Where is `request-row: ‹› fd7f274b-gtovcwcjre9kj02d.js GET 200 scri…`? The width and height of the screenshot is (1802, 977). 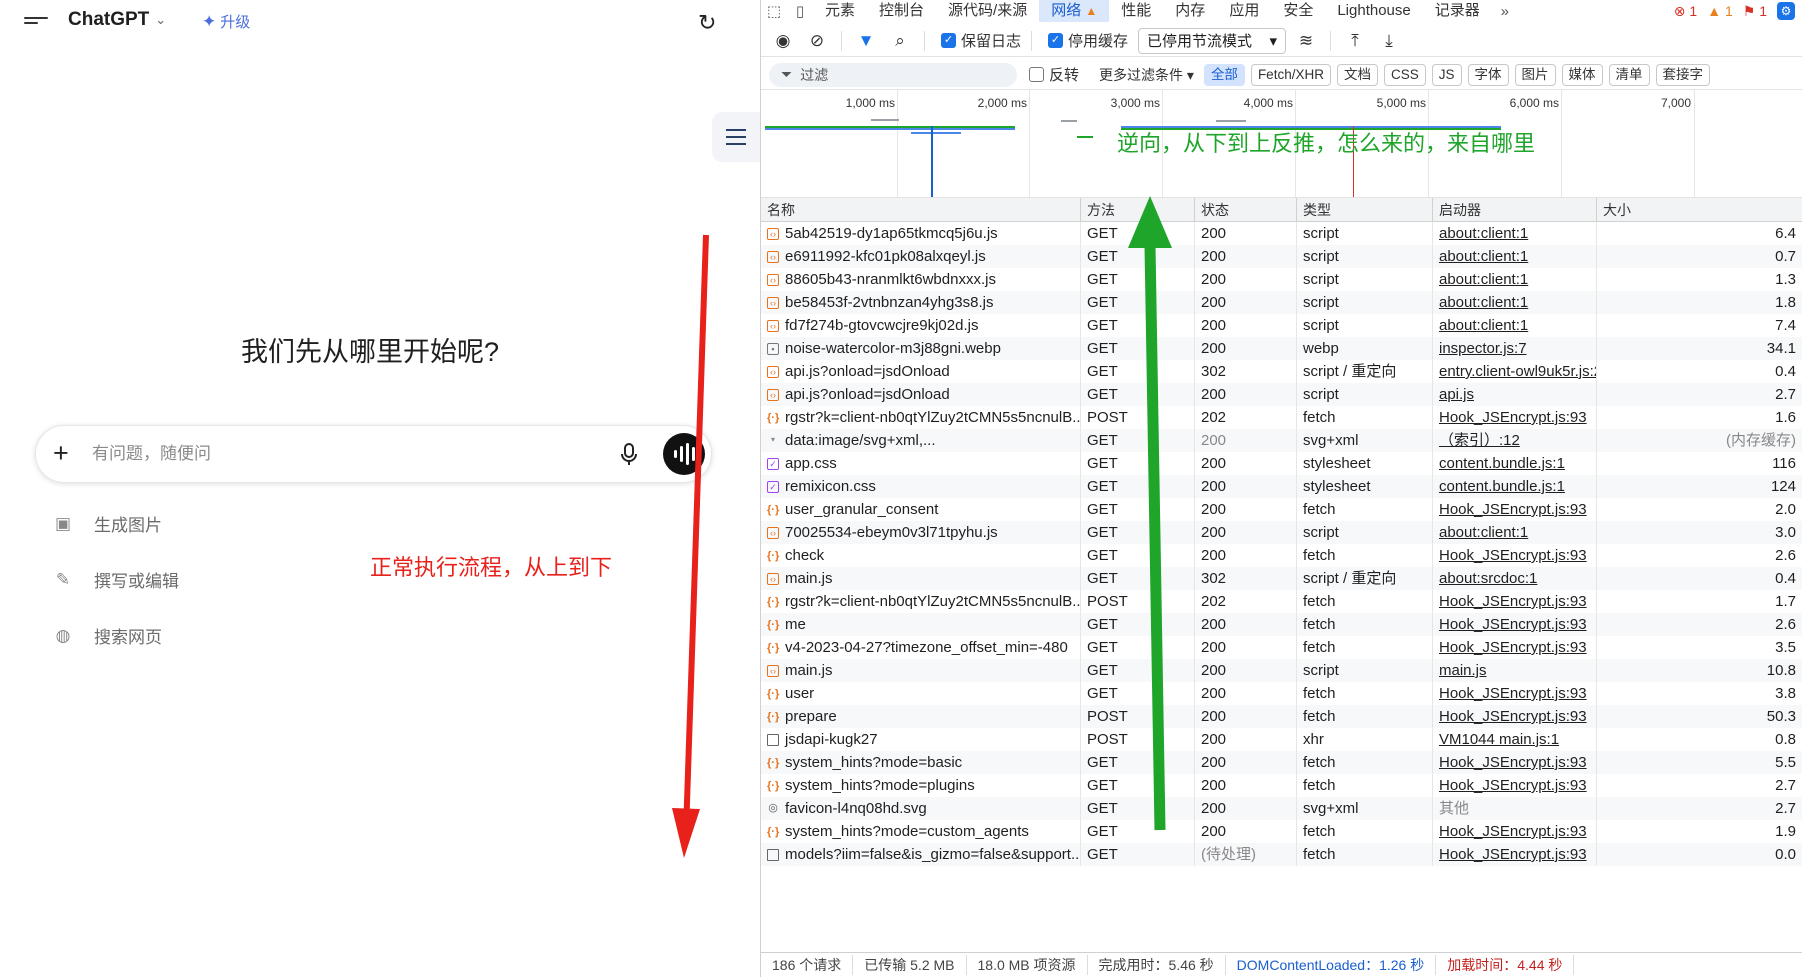 request-row: ‹› fd7f274b-gtovcwcjre9kj02d.js GET 200 scri… is located at coordinates (1281, 325).